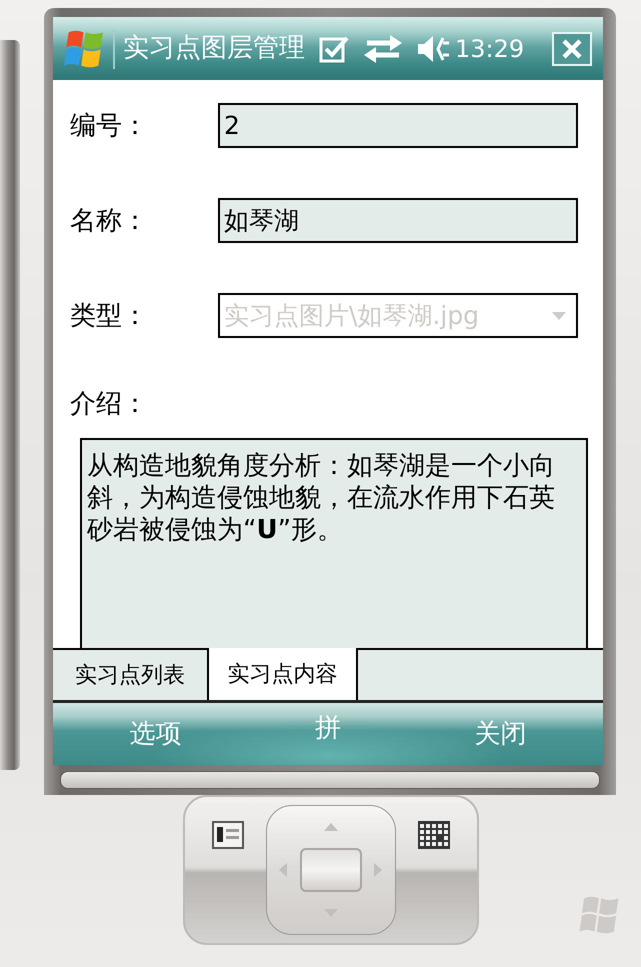 This screenshot has height=967, width=641. I want to click on left-arrow-icon, so click(283, 870).